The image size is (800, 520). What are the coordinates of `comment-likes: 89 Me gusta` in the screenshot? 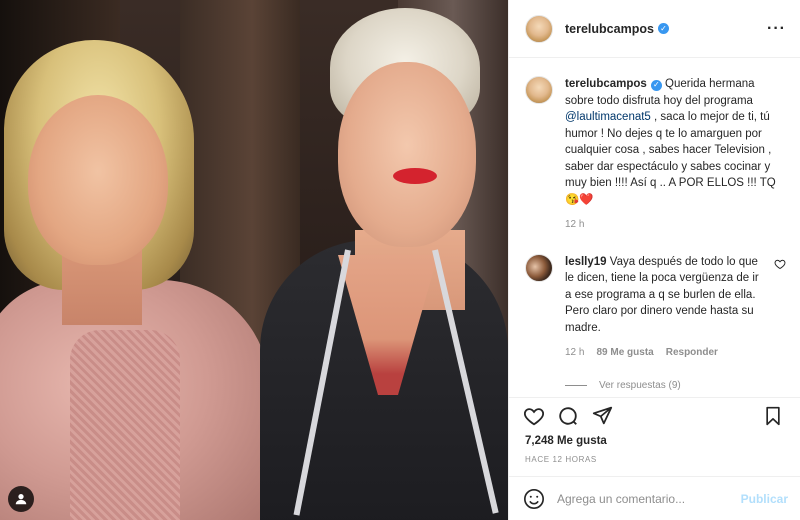 It's located at (624, 353).